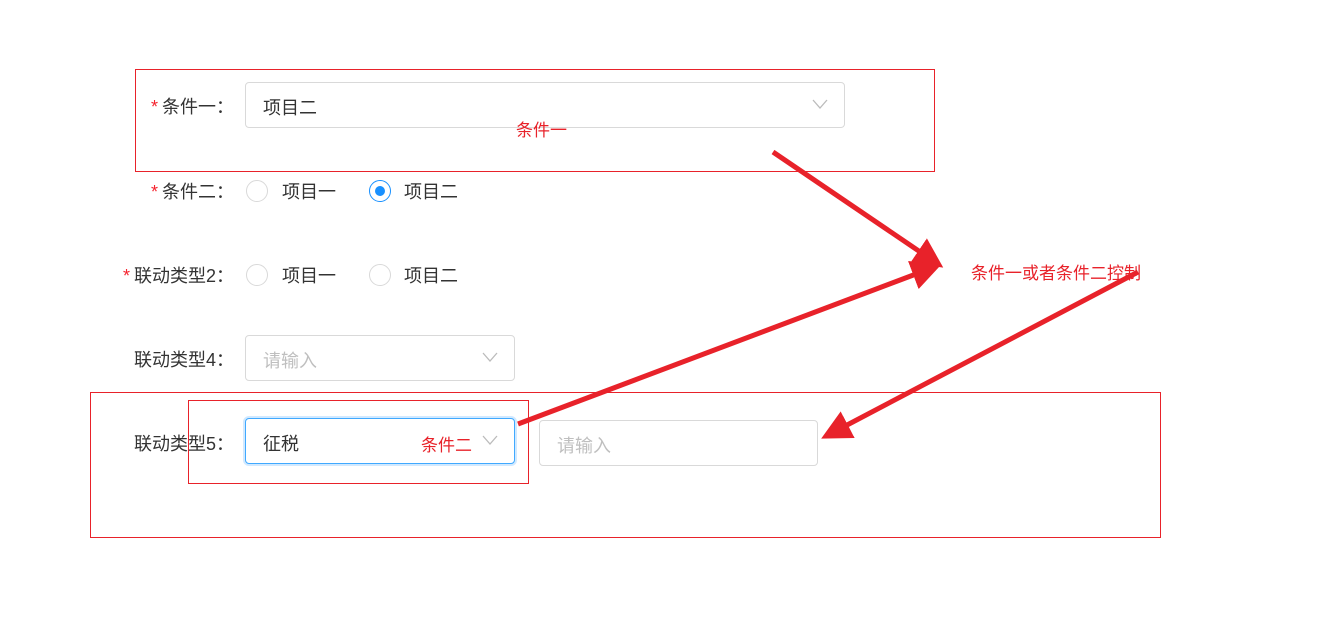 Image resolution: width=1339 pixels, height=625 pixels. What do you see at coordinates (980, 354) in the screenshot?
I see `arrow-control` at bounding box center [980, 354].